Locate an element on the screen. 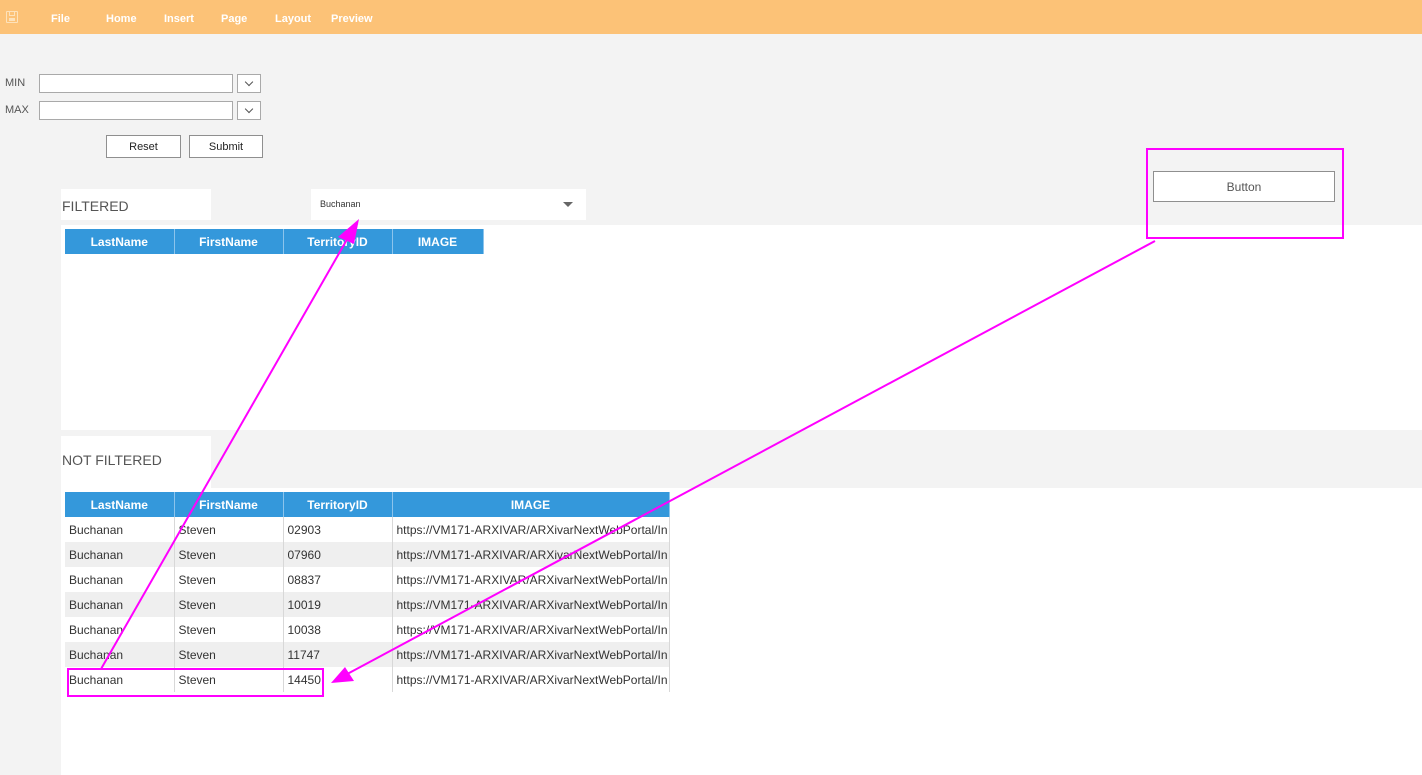 This screenshot has height=775, width=1422. max-input is located at coordinates (136, 110).